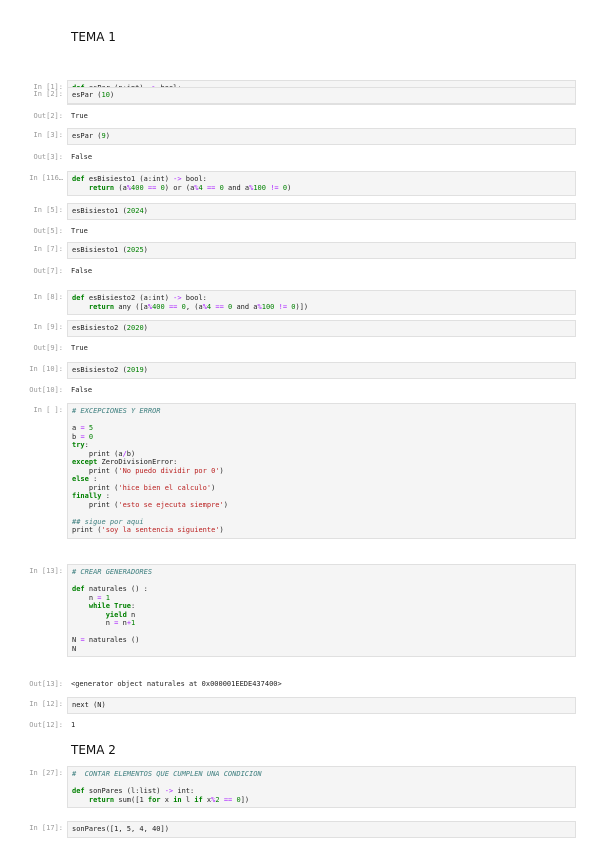 This screenshot has height=848, width=599. What do you see at coordinates (131, 306) in the screenshot?
I see `code-token: any ([a` at bounding box center [131, 306].